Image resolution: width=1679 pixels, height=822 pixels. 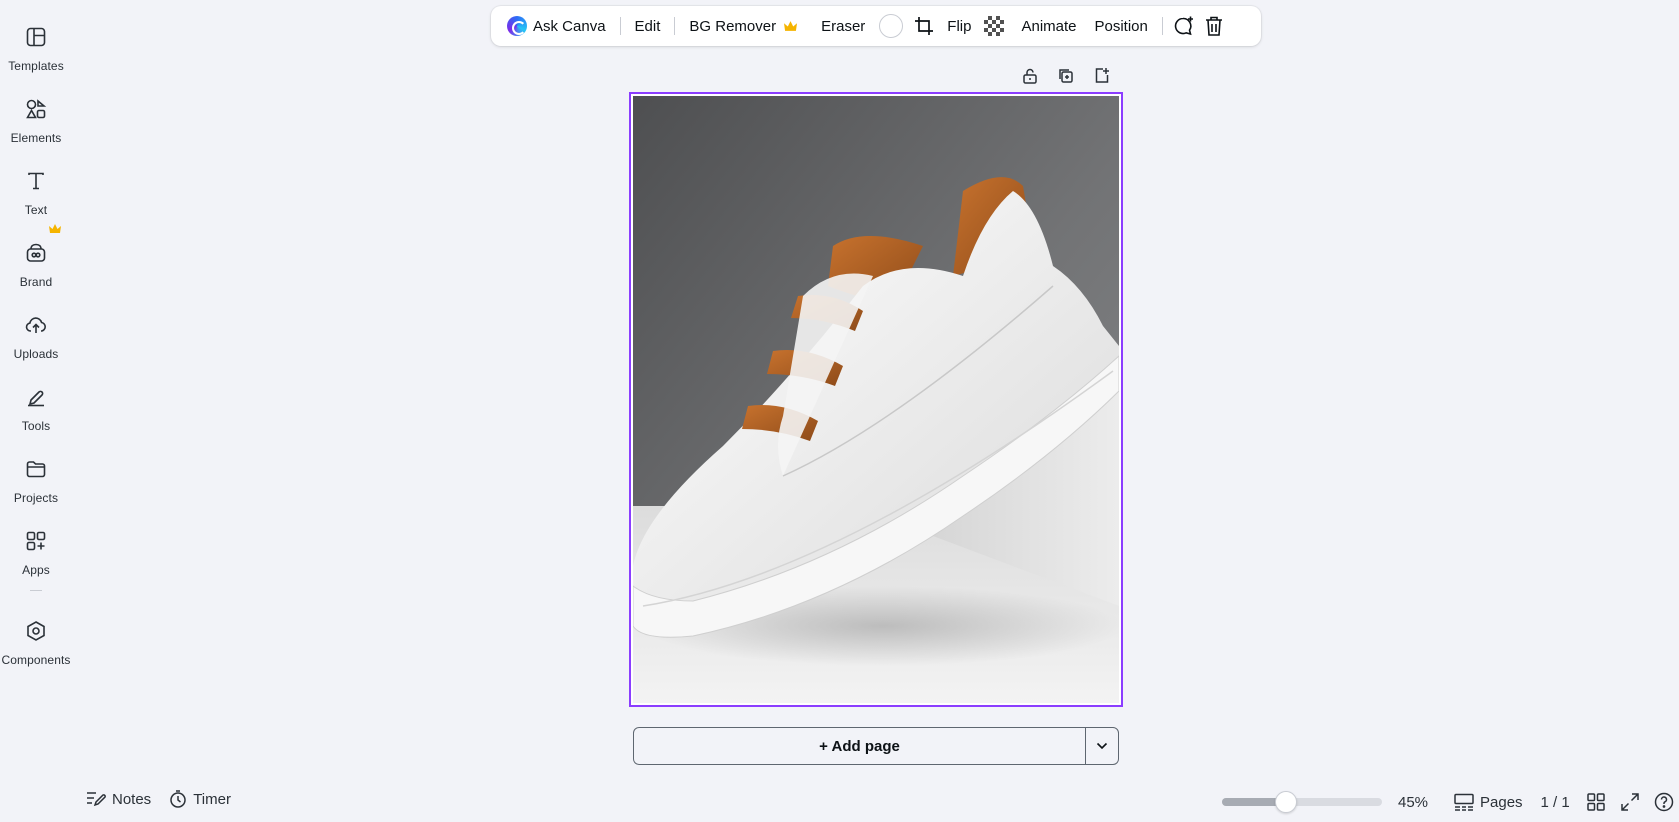 I want to click on zoom-slider, so click(x=1302, y=802).